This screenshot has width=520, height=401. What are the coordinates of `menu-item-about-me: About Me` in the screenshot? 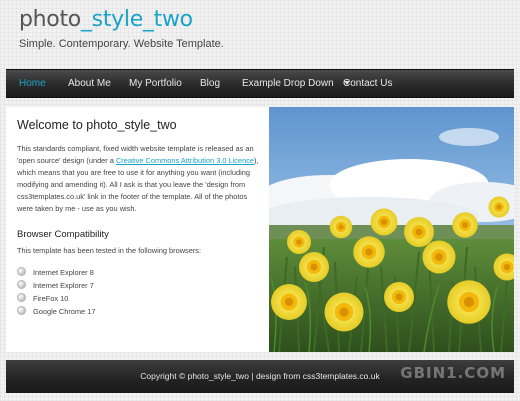 It's located at (89, 83).